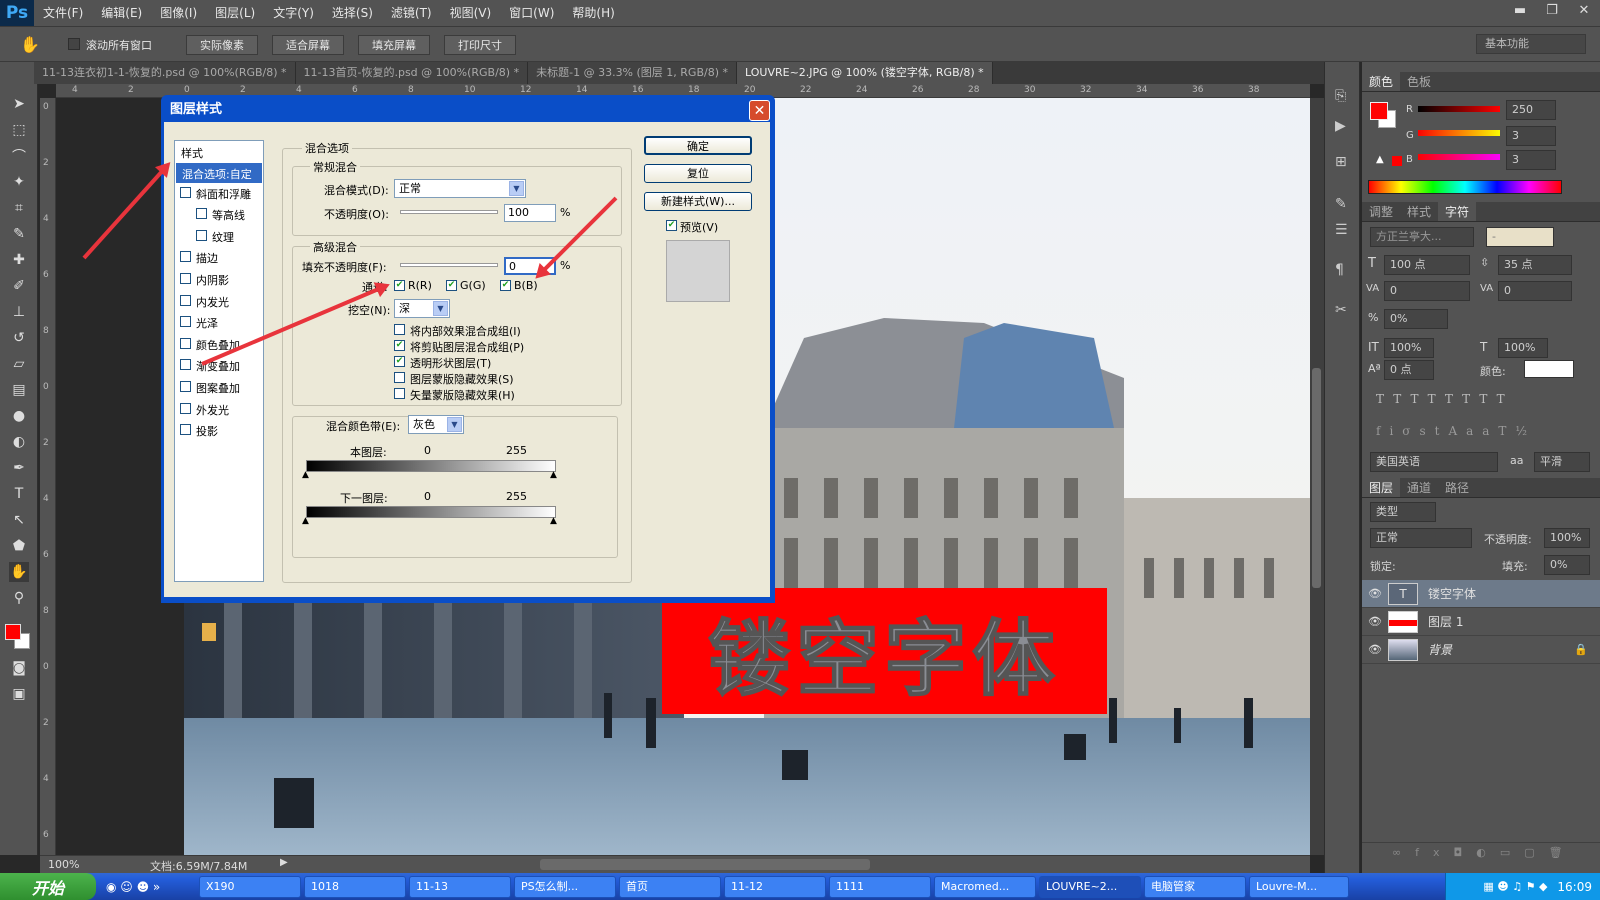 The image size is (1600, 900). What do you see at coordinates (399, 361) in the screenshot?
I see `adv-opt-3-checkbox: ✔` at bounding box center [399, 361].